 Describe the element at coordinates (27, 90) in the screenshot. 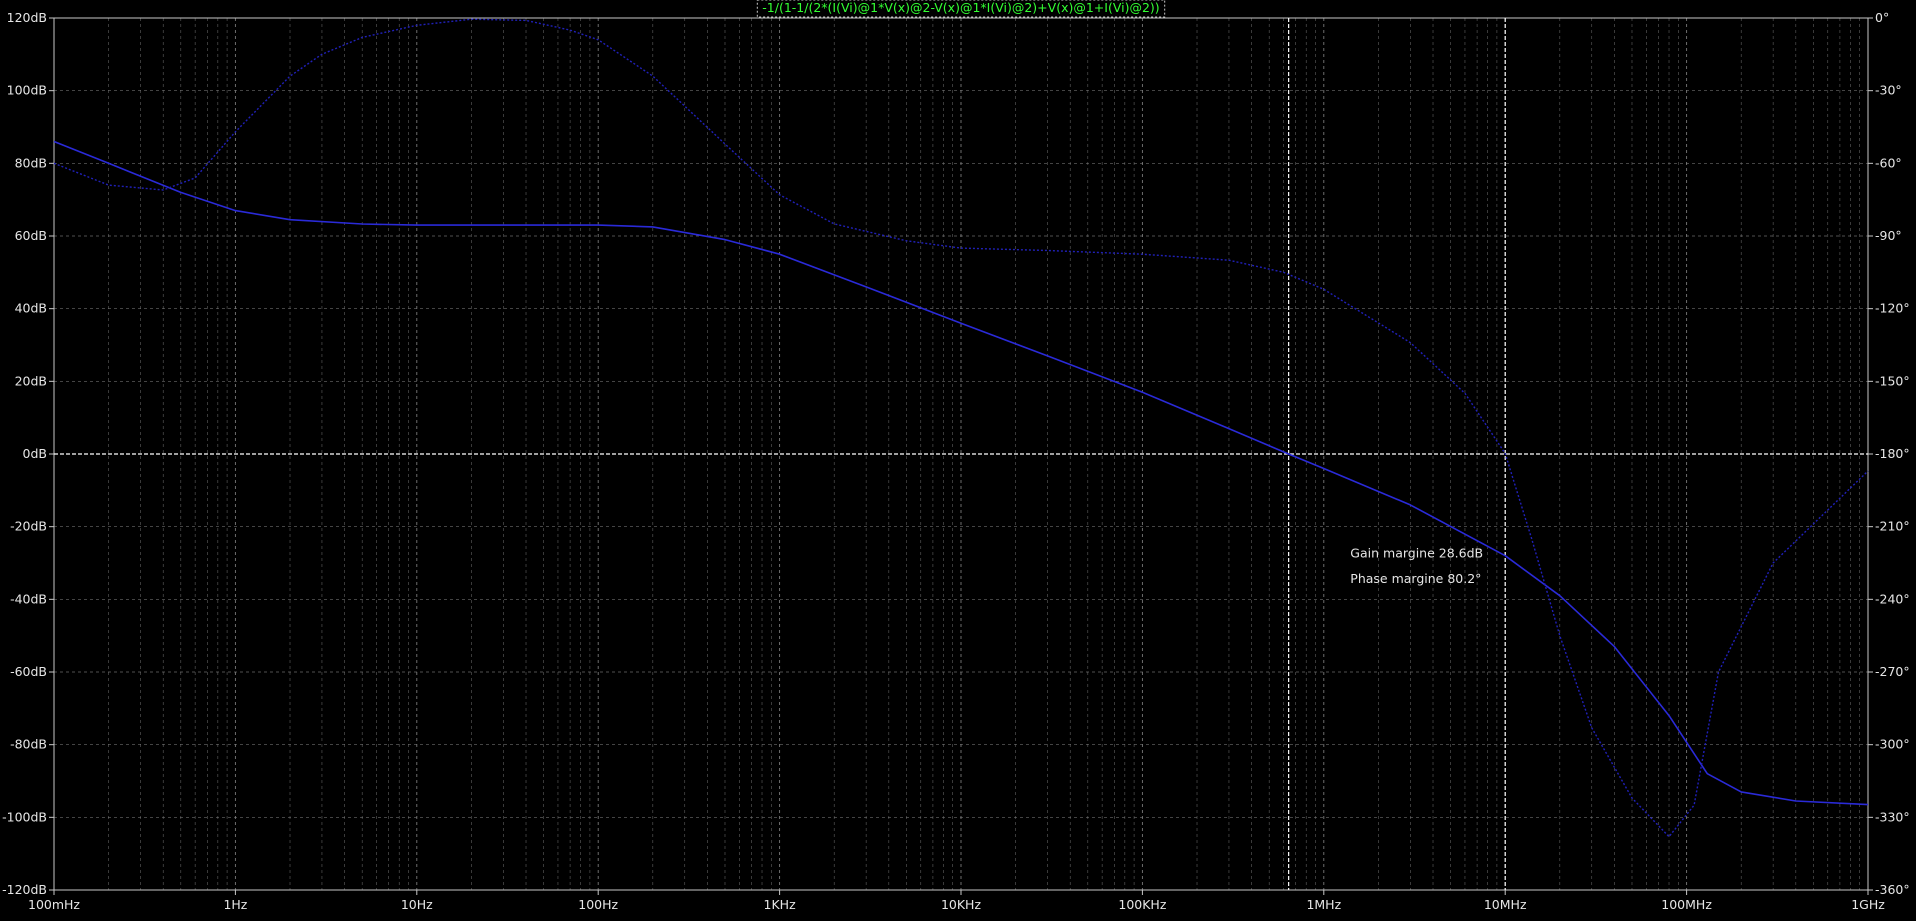

I see `y-left-tick-label: 100dB` at that location.